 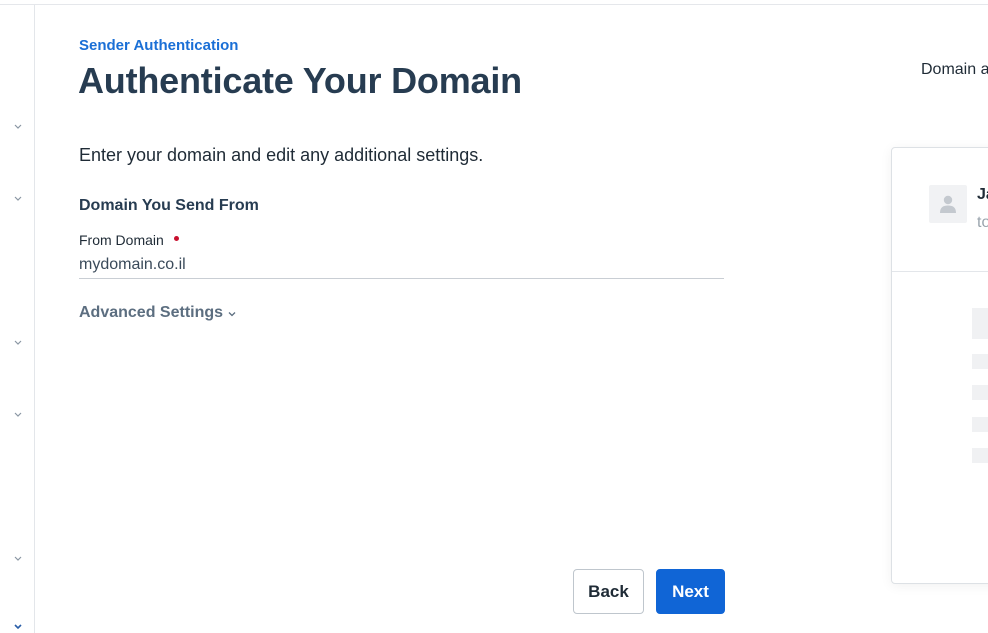 I want to click on divider, so click(x=940, y=271).